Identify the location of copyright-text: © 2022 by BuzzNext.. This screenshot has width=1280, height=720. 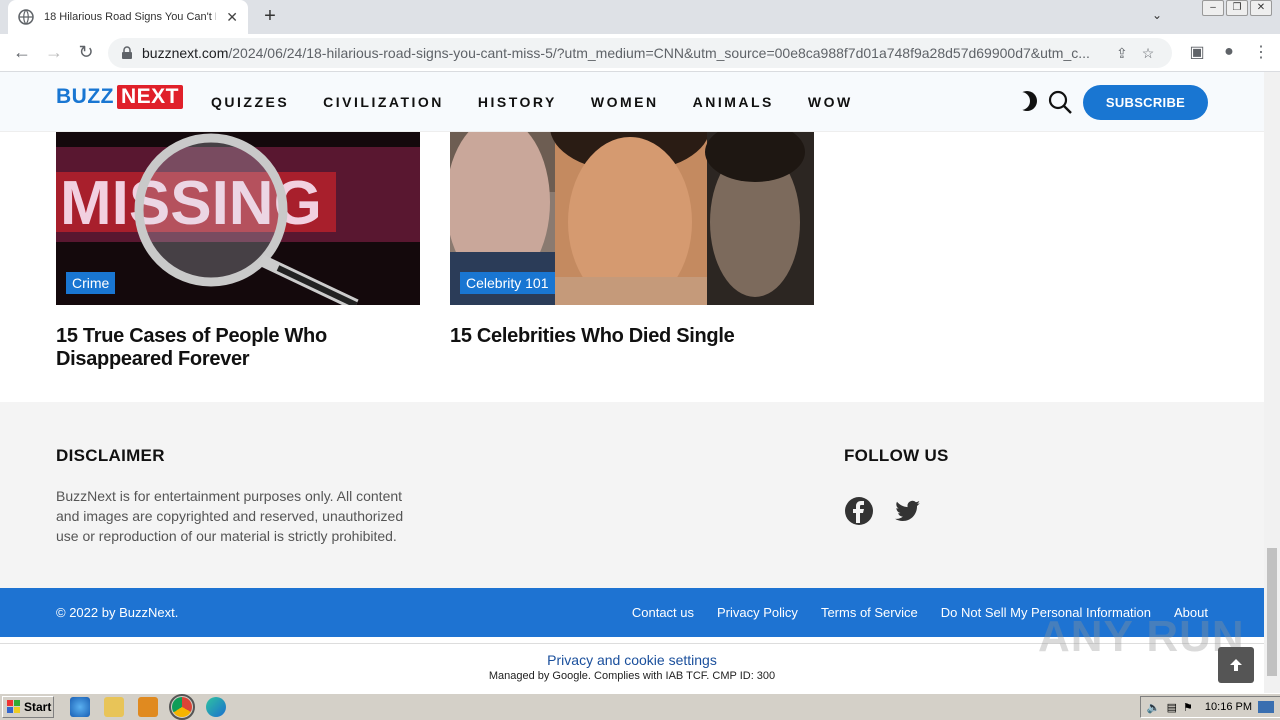
(117, 612).